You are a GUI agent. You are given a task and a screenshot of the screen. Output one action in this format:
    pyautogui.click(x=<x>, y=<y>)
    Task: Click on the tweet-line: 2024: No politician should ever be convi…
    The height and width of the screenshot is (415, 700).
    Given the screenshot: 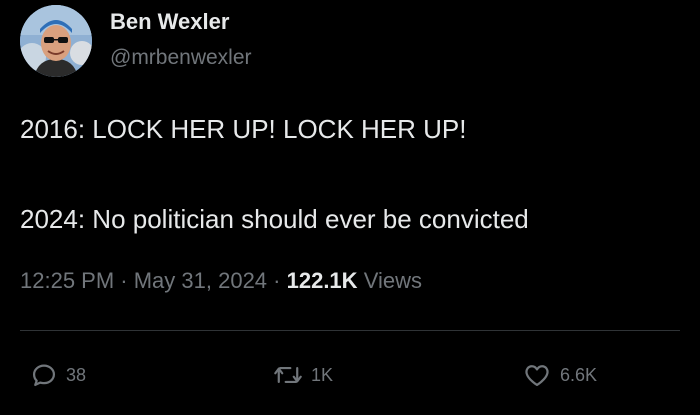 What is the action you would take?
    pyautogui.click(x=274, y=219)
    